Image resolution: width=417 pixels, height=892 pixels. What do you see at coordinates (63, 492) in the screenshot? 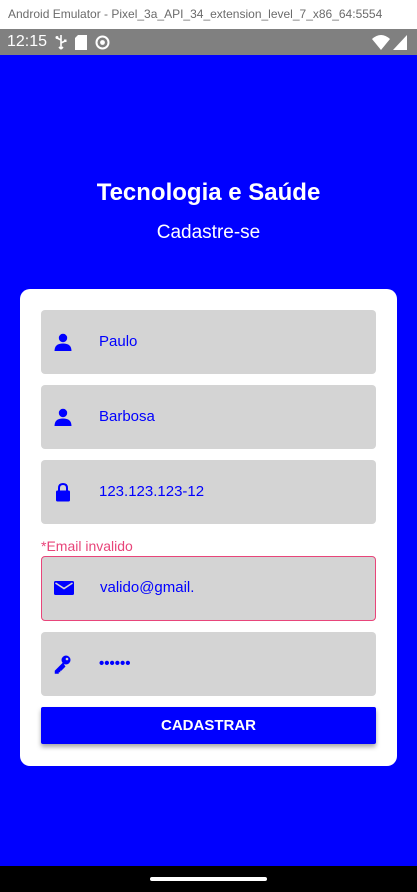
I see `lock-icon` at bounding box center [63, 492].